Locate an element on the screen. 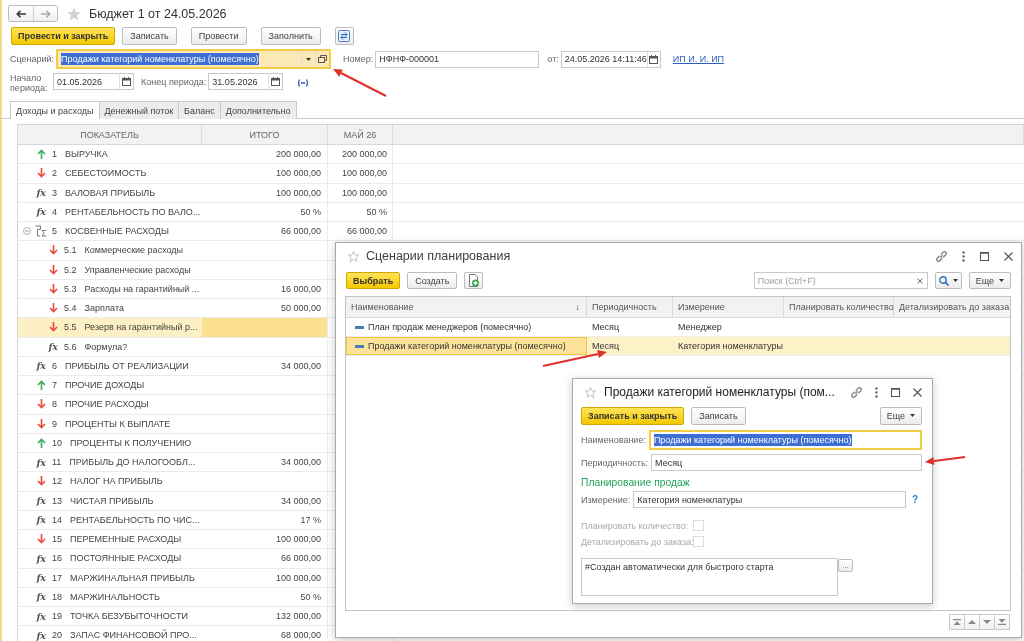  clear-icon is located at coordinates (919, 280).